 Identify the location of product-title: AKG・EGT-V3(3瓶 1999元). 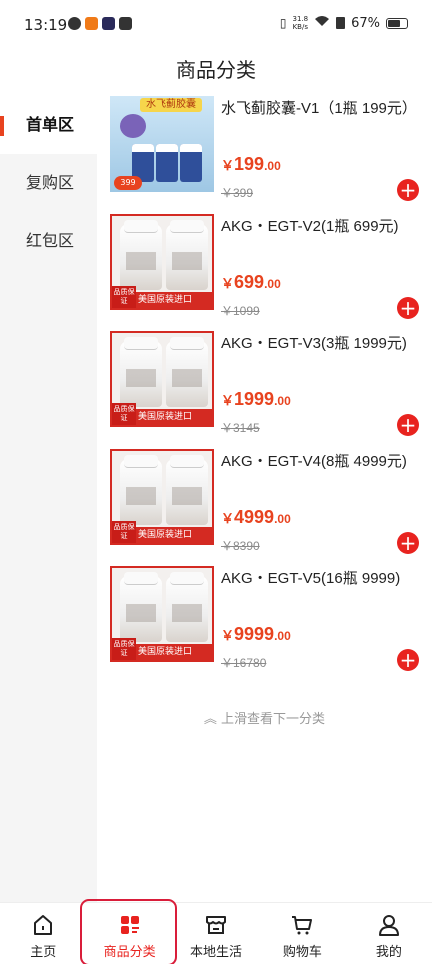
(321, 343).